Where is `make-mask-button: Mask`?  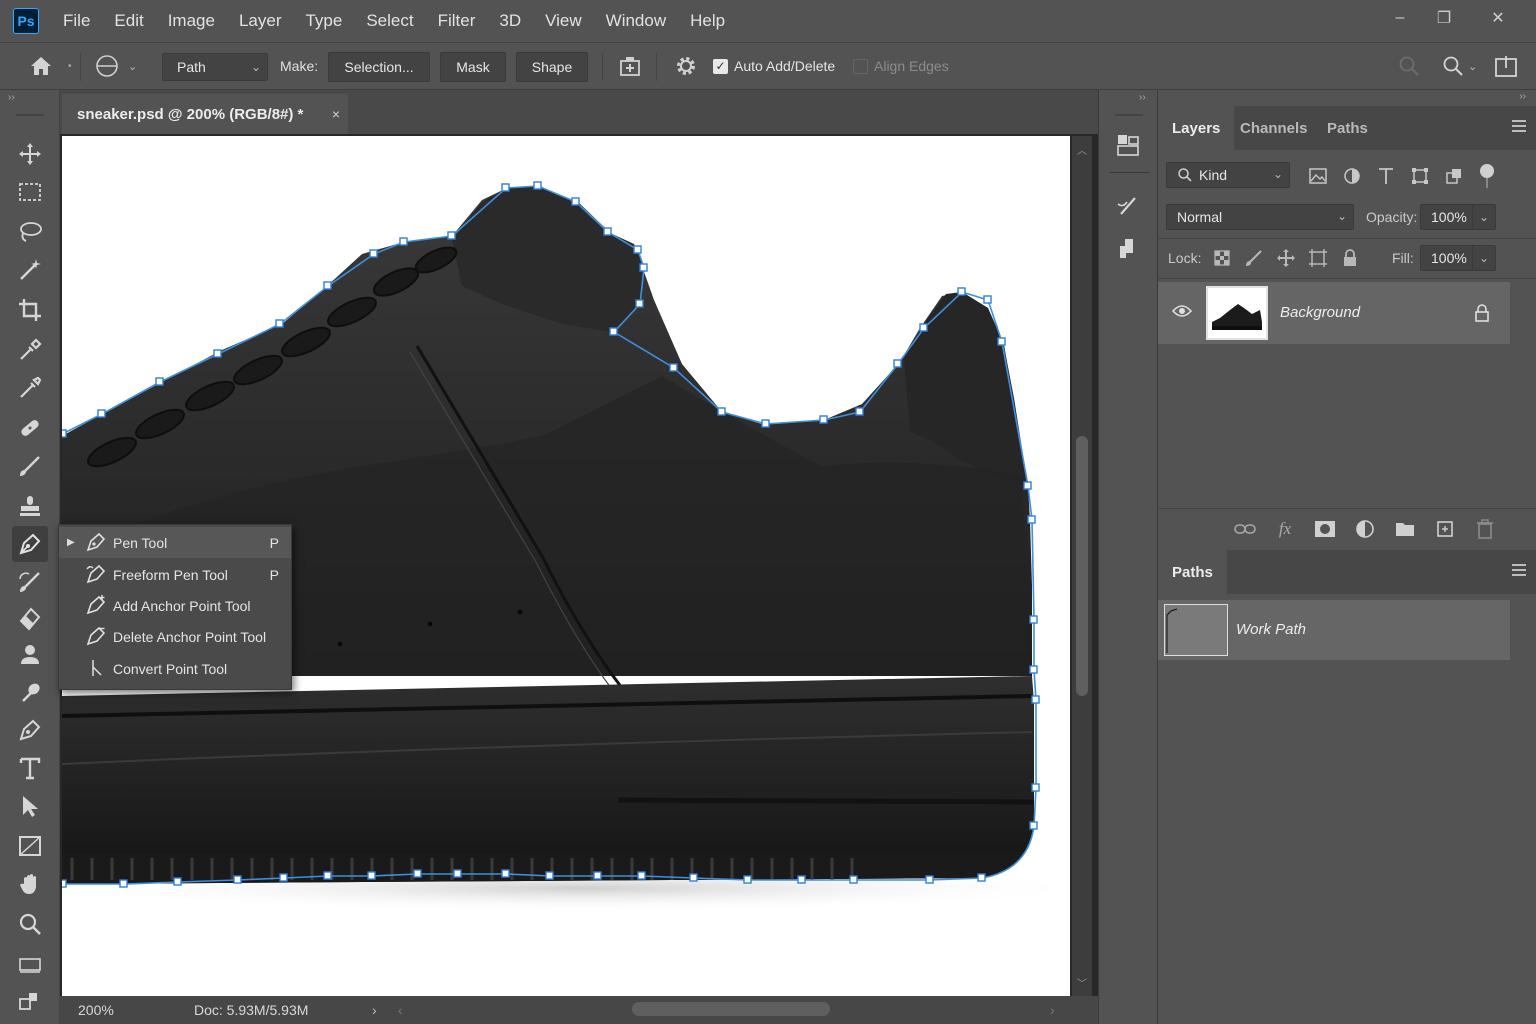
make-mask-button: Mask is located at coordinates (473, 67).